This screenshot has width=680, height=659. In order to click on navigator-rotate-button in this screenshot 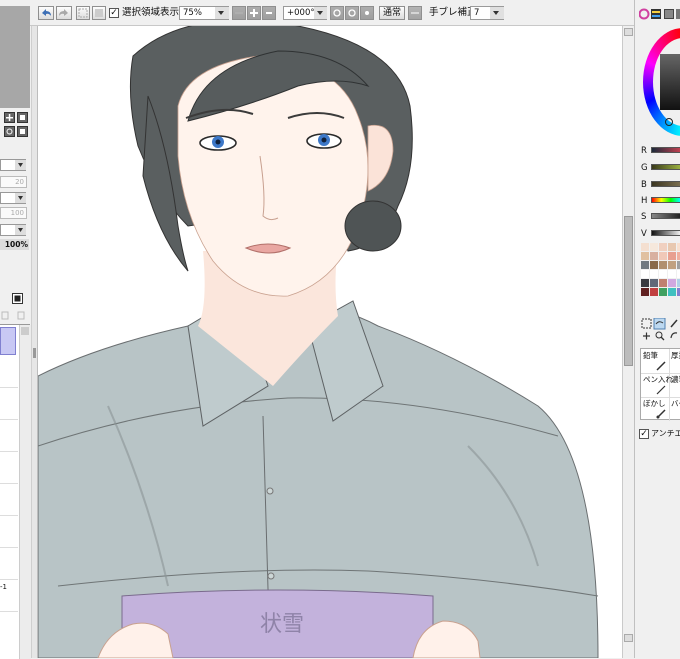, I will do `click(9, 131)`.